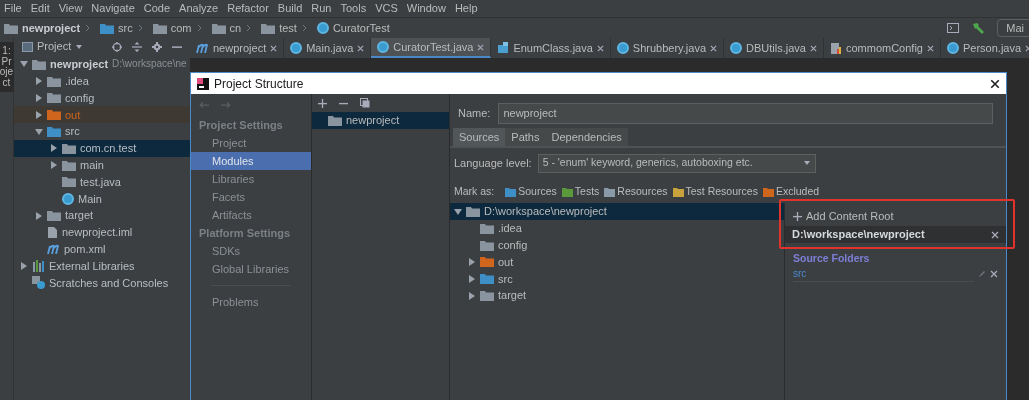 This screenshot has width=1029, height=400. Describe the element at coordinates (157, 8) in the screenshot. I see `menu-item: Code` at that location.